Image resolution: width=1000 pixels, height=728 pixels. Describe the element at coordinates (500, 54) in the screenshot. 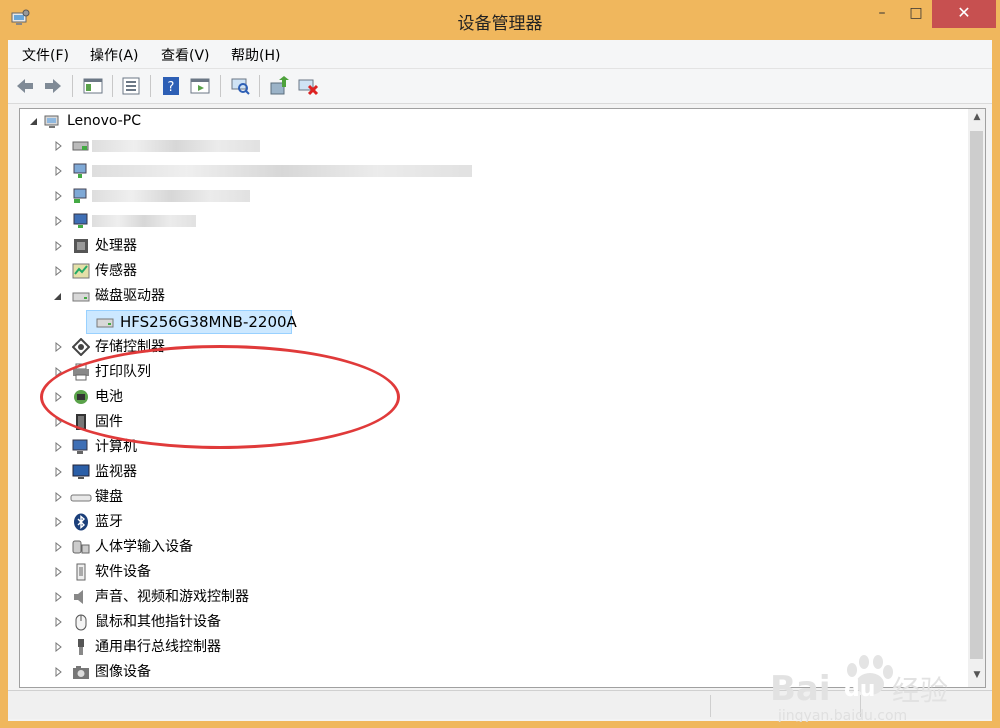

I see `menu-bar: 文件(F) 操作(A) 查看(V) 帮助(H)` at that location.